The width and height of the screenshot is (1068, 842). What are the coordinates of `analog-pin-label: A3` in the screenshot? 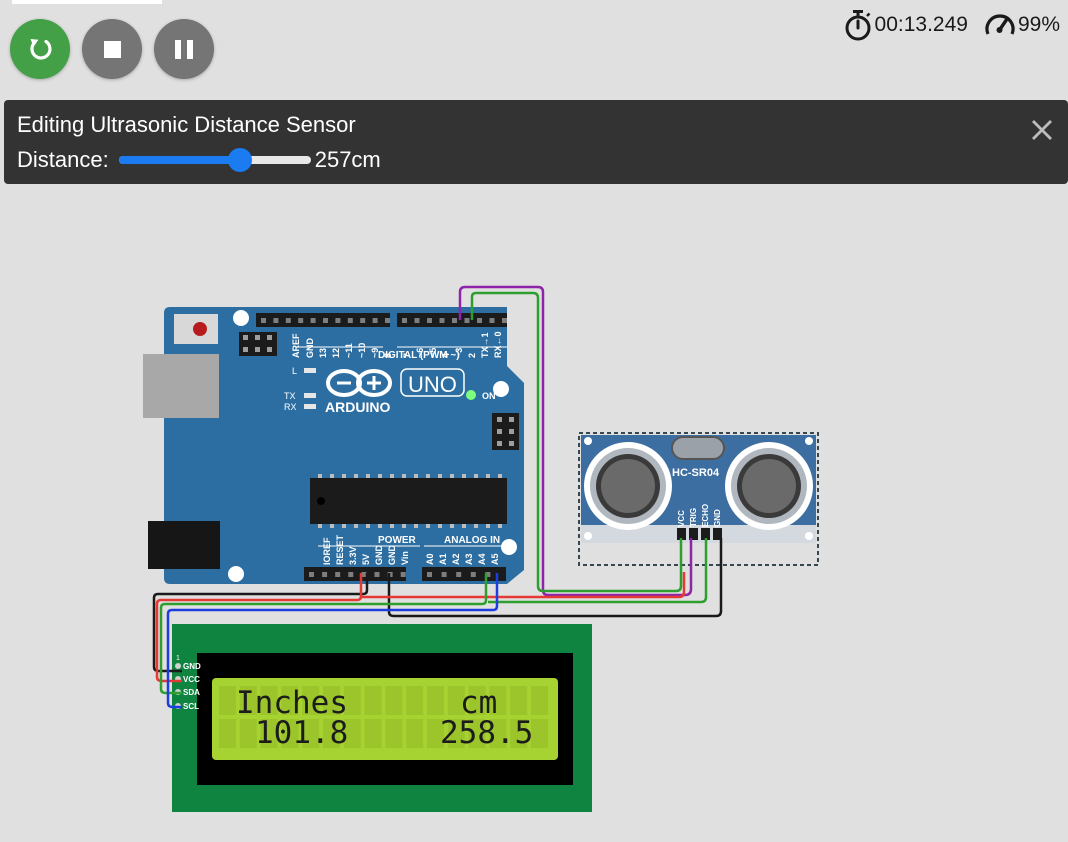 It's located at (469, 559).